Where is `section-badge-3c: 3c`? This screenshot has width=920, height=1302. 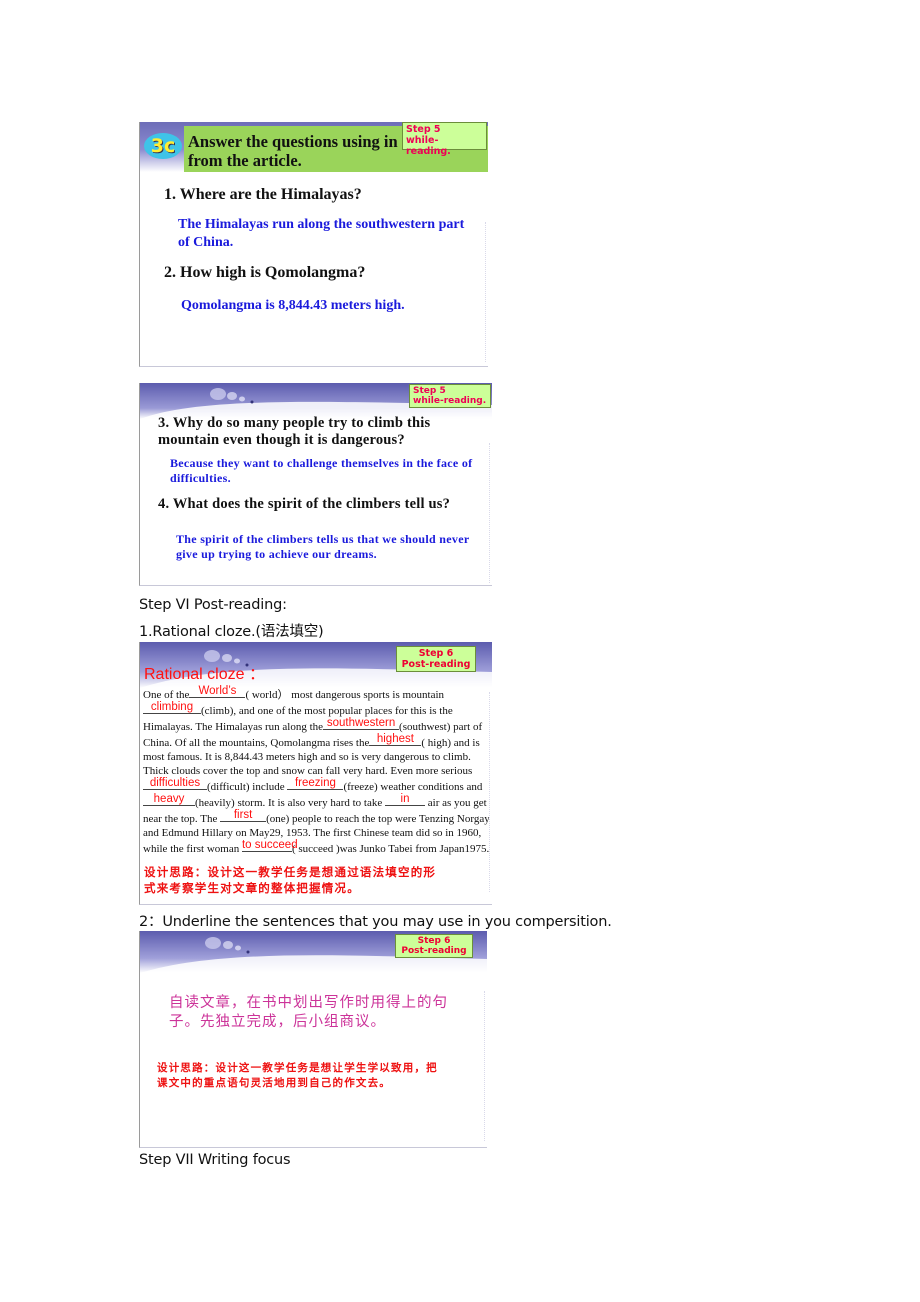
section-badge-3c: 3c is located at coordinates (163, 146).